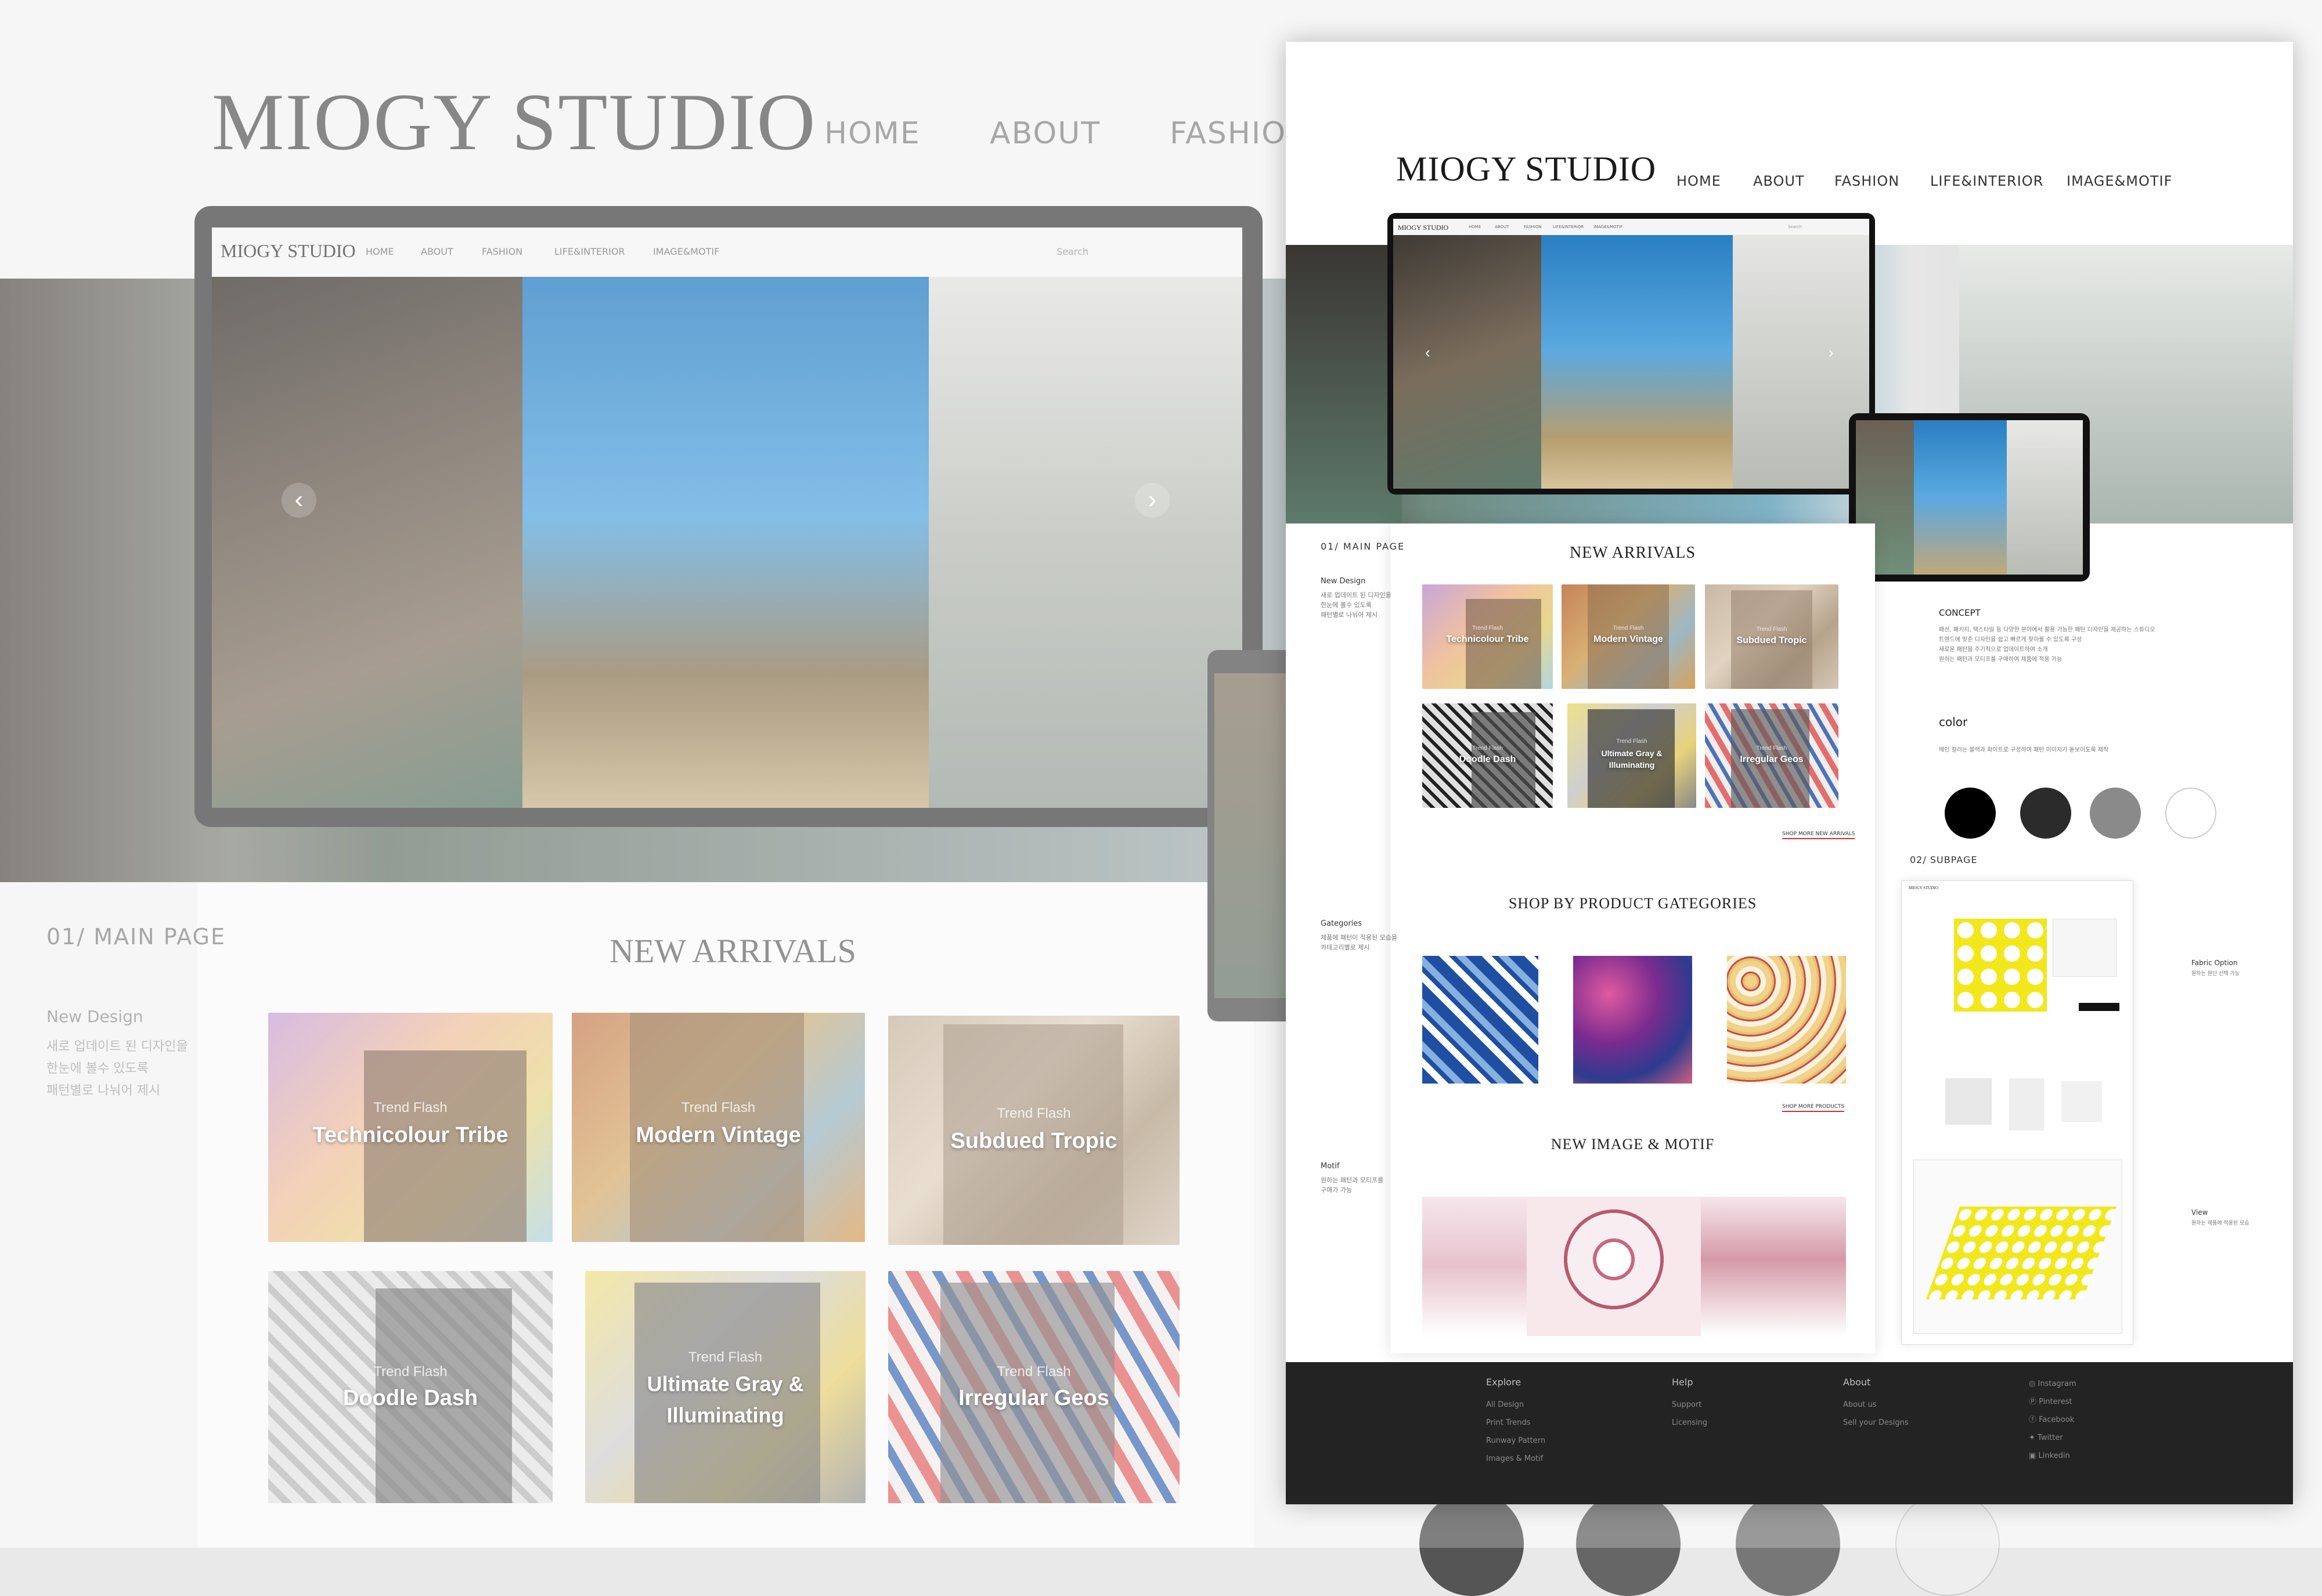 This screenshot has width=2322, height=1596. I want to click on subpage-fabric-options, so click(2085, 948).